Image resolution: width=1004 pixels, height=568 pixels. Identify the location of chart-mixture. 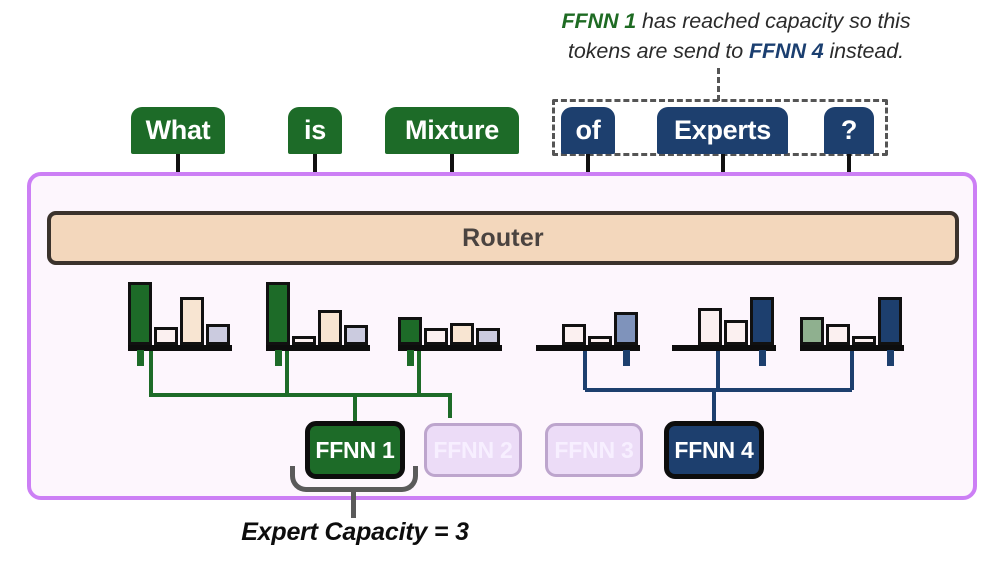
(450, 323).